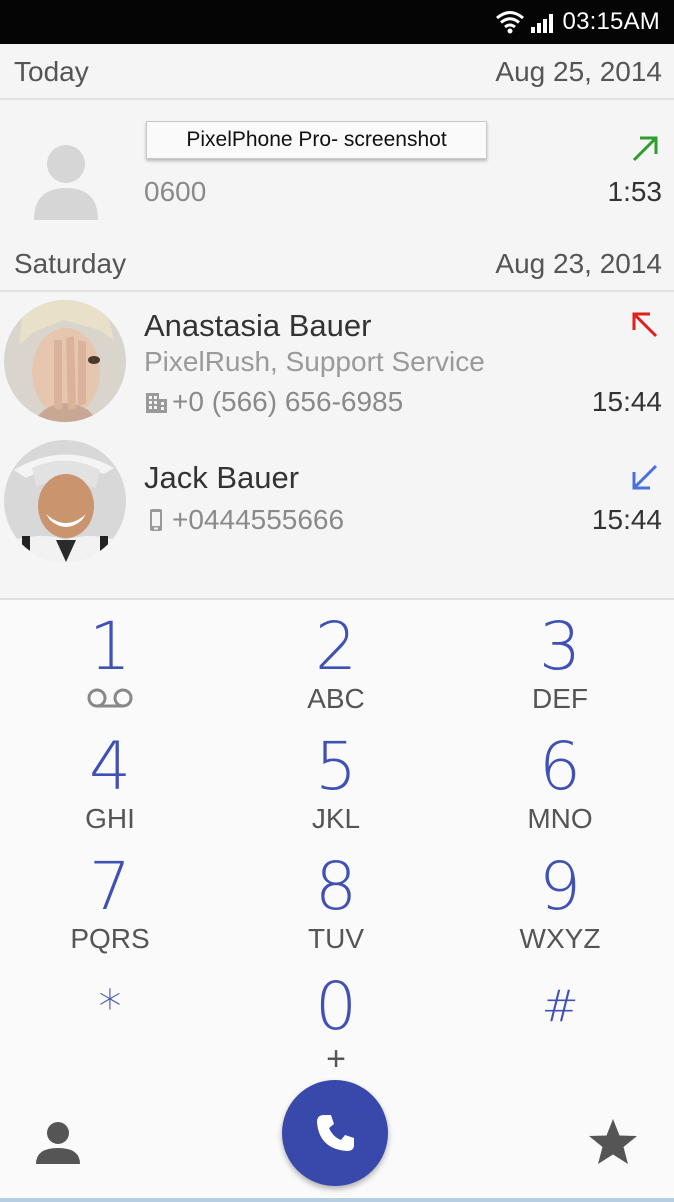 The height and width of the screenshot is (1202, 674). Describe the element at coordinates (541, 23) in the screenshot. I see `signal-icon` at that location.